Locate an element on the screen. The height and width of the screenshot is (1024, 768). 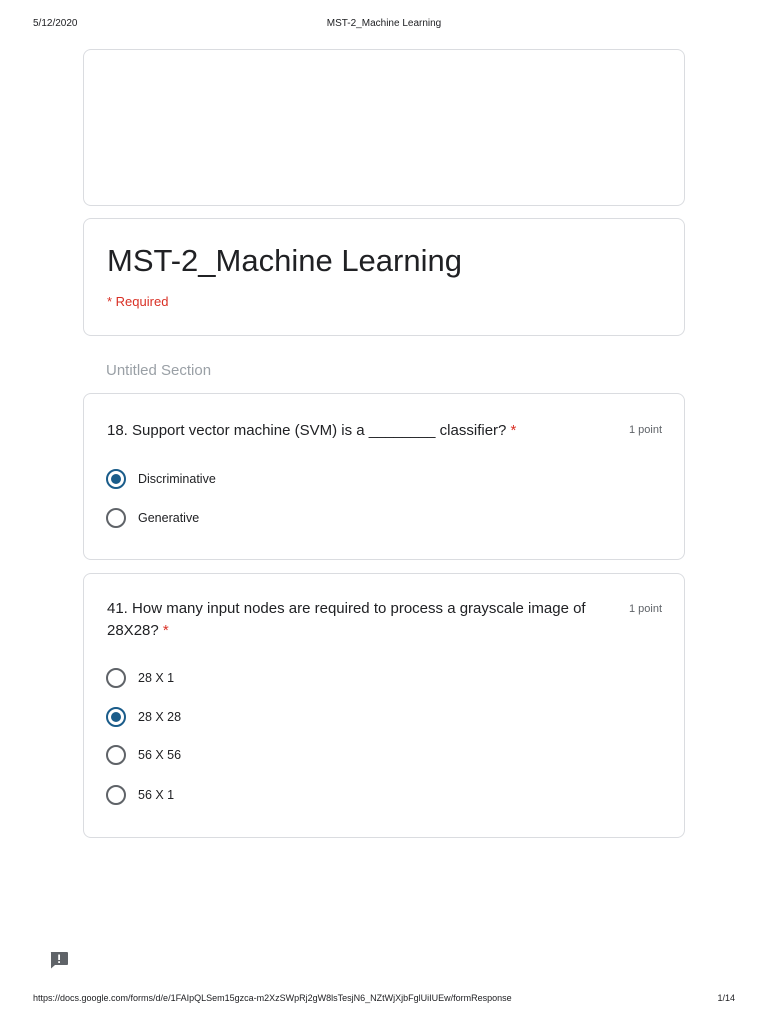
header-banner-card is located at coordinates (384, 127).